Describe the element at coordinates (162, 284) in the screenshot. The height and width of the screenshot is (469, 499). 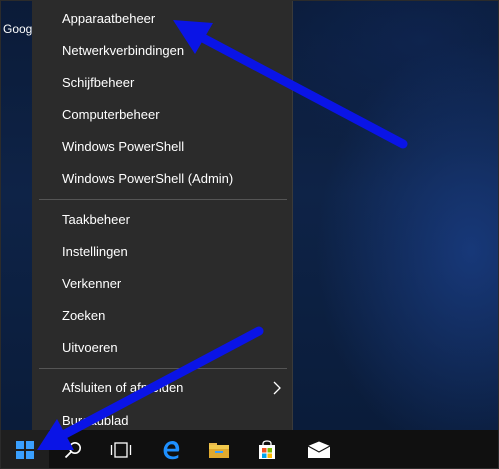
I see `menu-item-verkenner: Verkenner` at that location.